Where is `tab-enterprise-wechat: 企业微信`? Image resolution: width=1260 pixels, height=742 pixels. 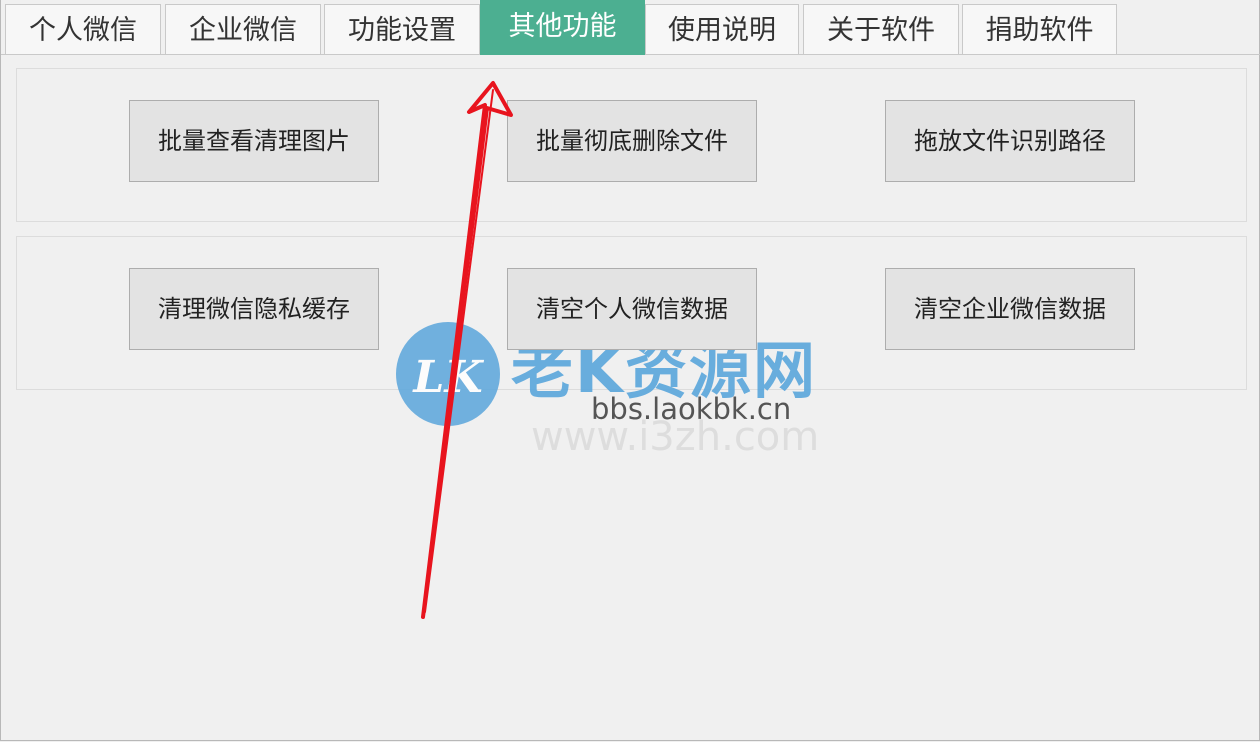 tab-enterprise-wechat: 企业微信 is located at coordinates (243, 29).